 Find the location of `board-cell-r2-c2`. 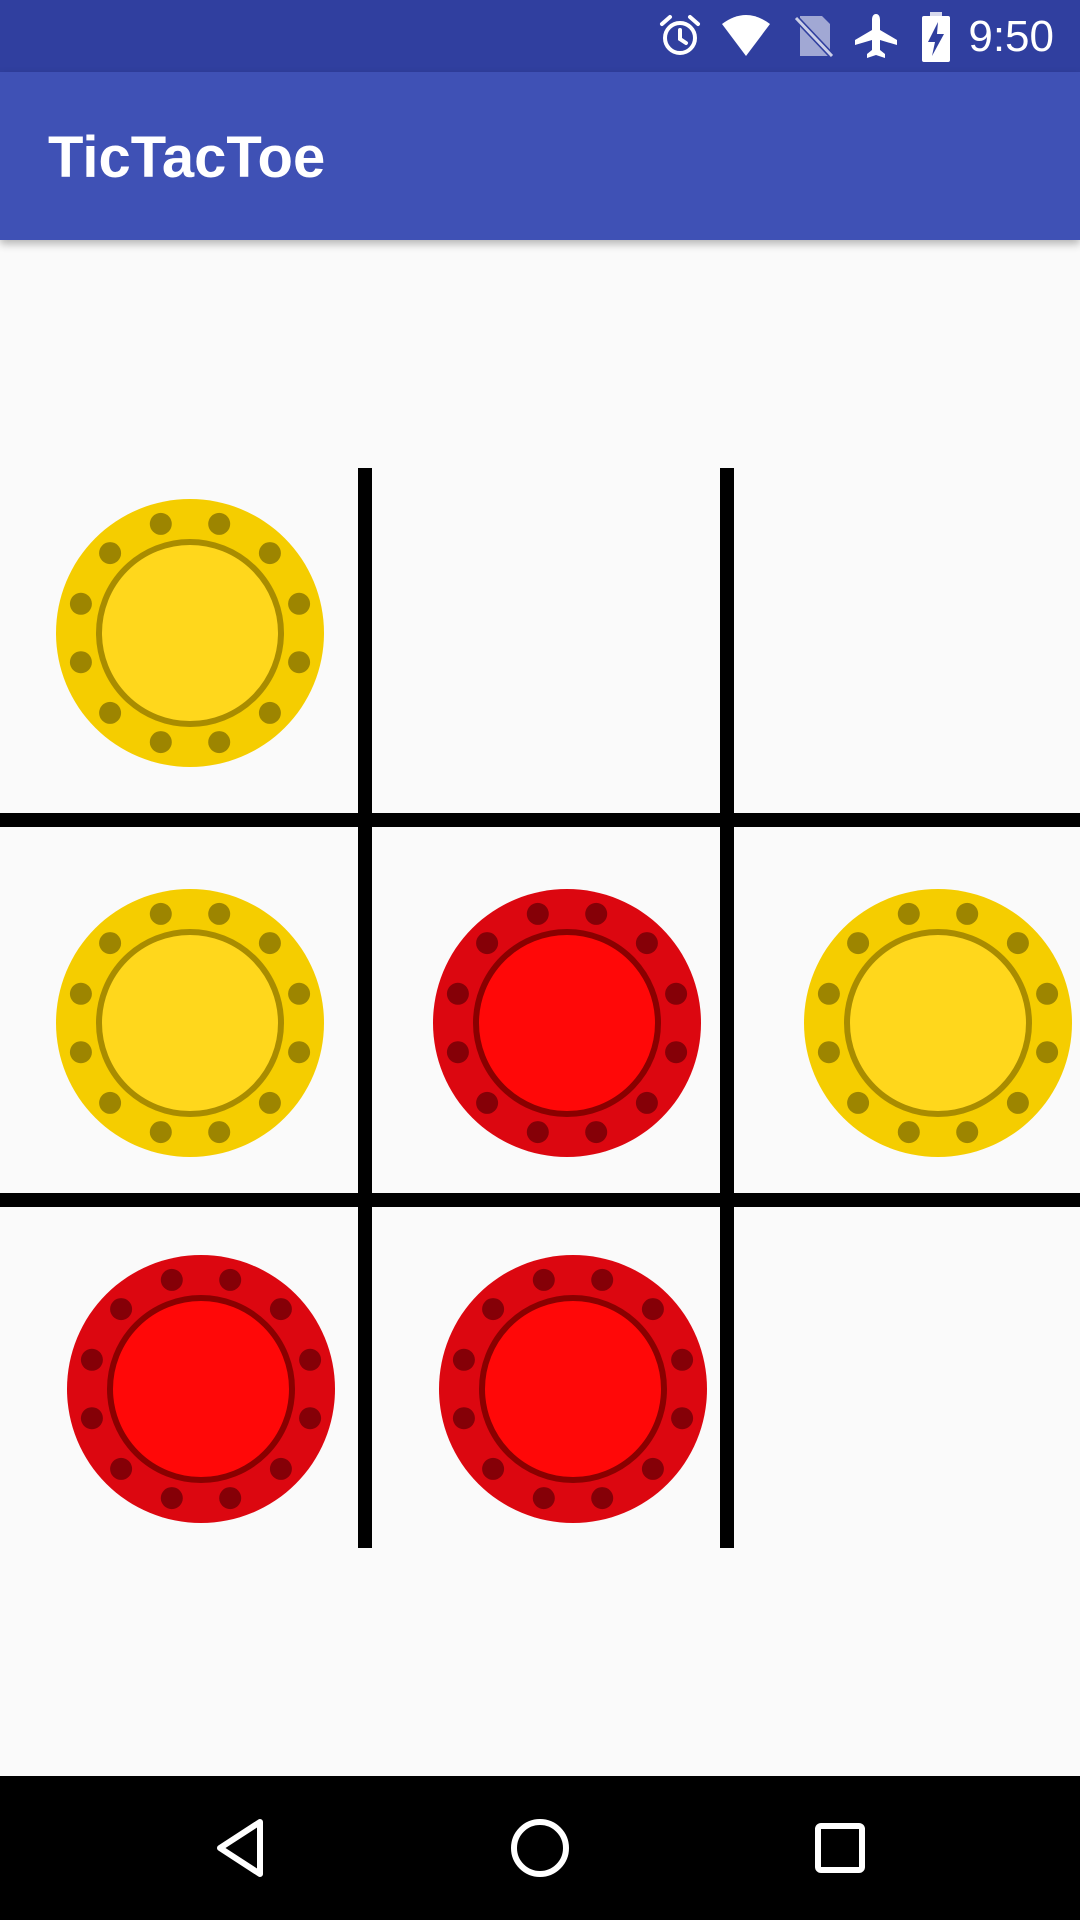

board-cell-r2-c2 is located at coordinates (546, 1010).